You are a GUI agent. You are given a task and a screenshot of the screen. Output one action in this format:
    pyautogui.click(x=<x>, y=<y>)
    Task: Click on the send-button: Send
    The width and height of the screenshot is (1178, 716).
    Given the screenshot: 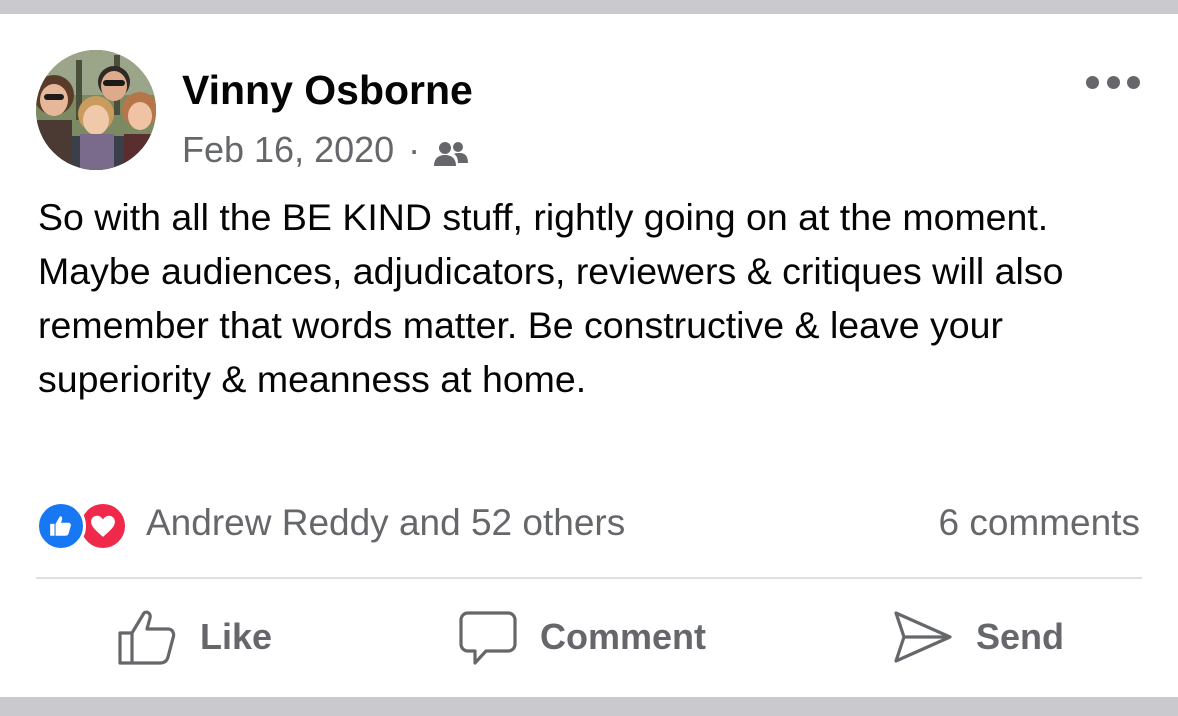 What is the action you would take?
    pyautogui.click(x=978, y=637)
    